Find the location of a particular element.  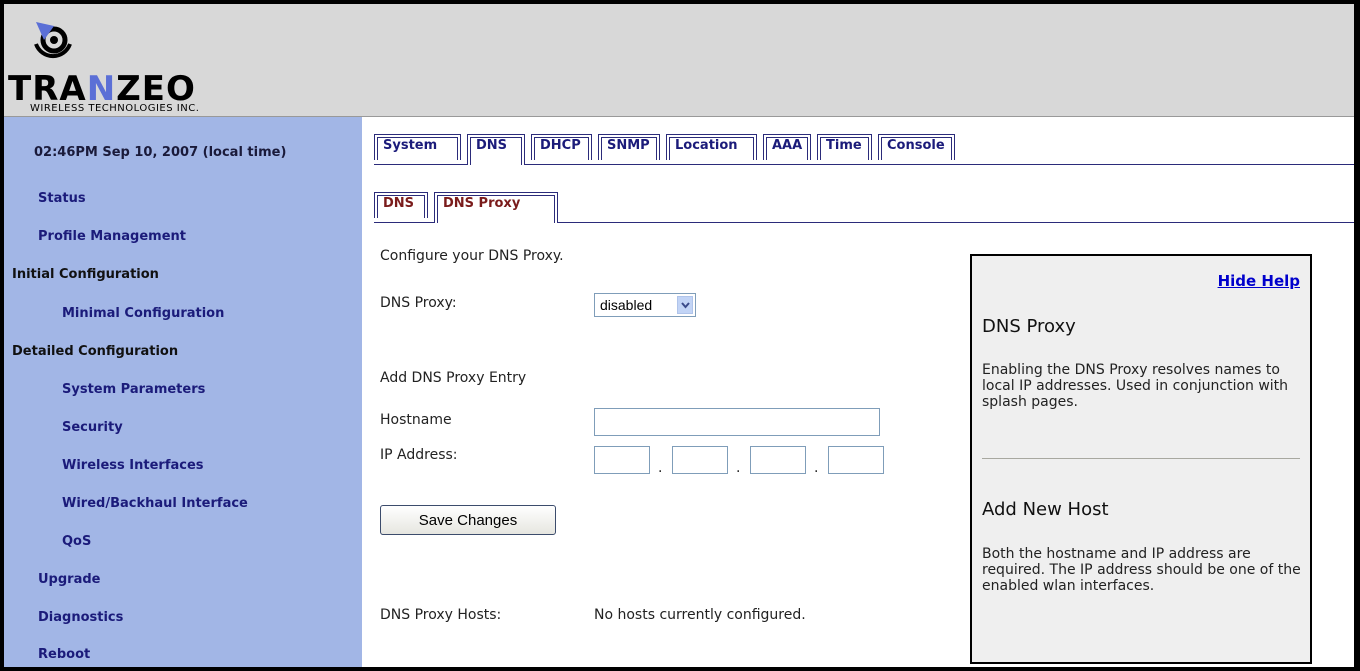

add-entry-heading: Add DNS Proxy Entry is located at coordinates (453, 378).